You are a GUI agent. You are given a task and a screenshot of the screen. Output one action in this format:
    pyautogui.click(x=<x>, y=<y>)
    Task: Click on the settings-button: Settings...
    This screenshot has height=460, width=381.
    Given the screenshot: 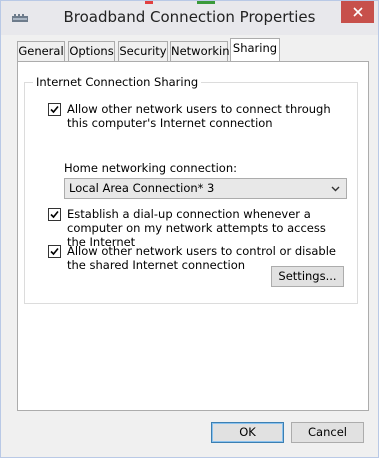 What is the action you would take?
    pyautogui.click(x=307, y=276)
    